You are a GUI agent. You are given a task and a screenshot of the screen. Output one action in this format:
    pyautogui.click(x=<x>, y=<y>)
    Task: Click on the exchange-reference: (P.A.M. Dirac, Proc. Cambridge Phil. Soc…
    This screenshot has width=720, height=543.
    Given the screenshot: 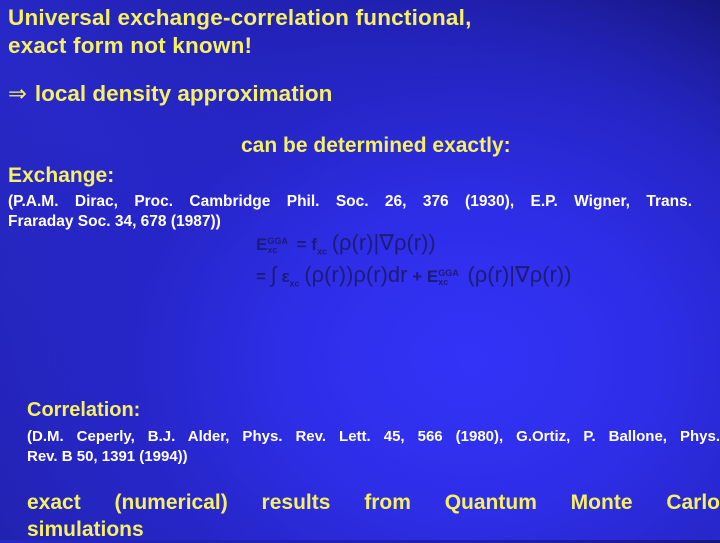 What is the action you would take?
    pyautogui.click(x=350, y=212)
    